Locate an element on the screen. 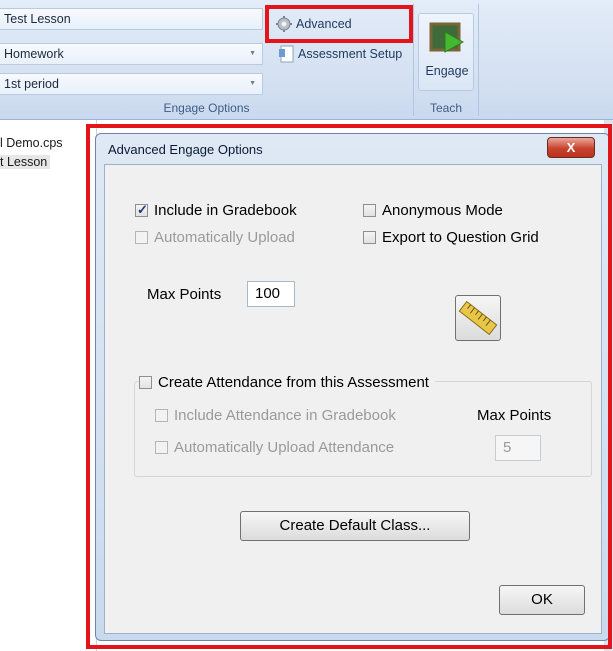 The height and width of the screenshot is (651, 613). class-period-combo: 1st period ▼ is located at coordinates (131, 84).